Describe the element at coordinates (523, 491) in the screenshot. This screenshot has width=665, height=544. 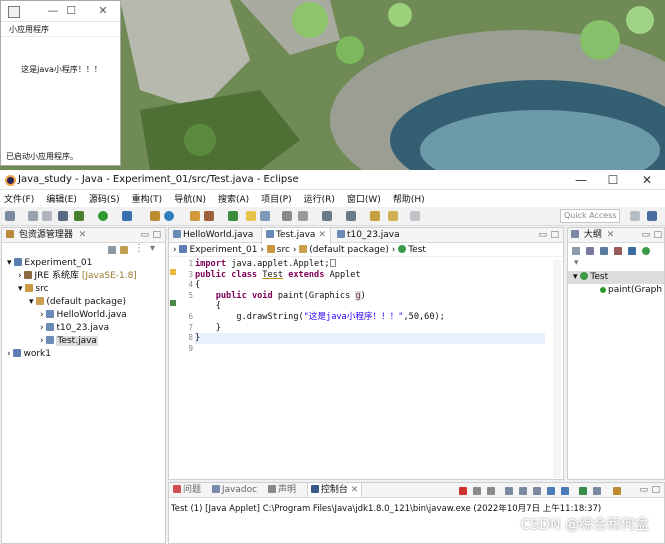
I see `scroll-lock-icon` at that location.